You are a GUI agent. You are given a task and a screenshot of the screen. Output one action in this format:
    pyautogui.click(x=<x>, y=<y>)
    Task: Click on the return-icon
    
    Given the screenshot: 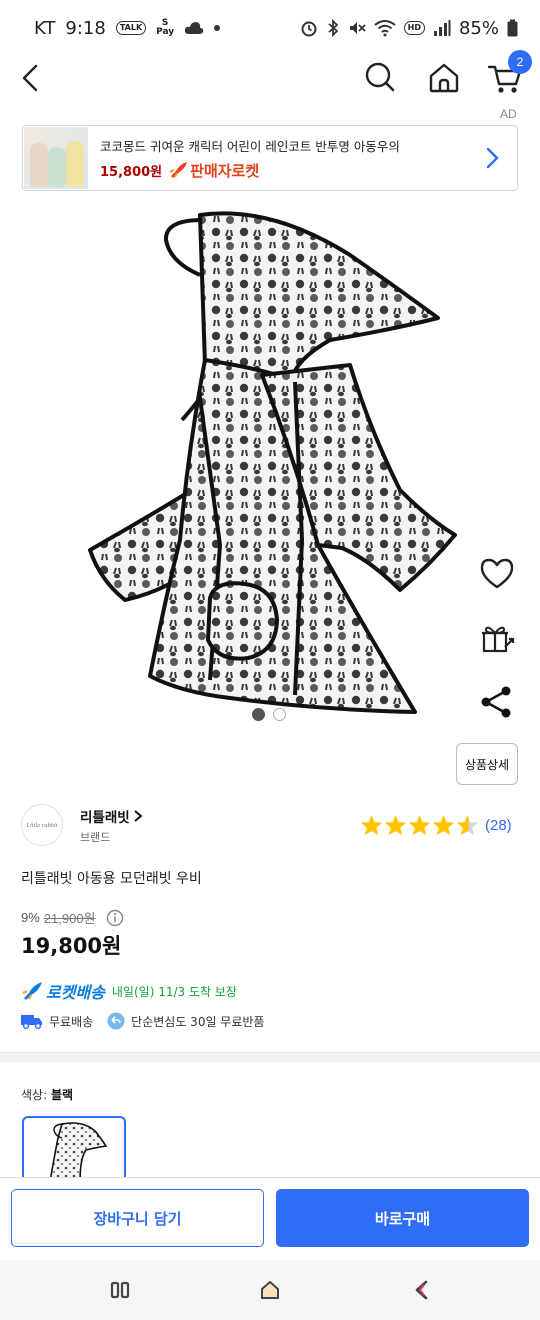 What is the action you would take?
    pyautogui.click(x=116, y=1021)
    